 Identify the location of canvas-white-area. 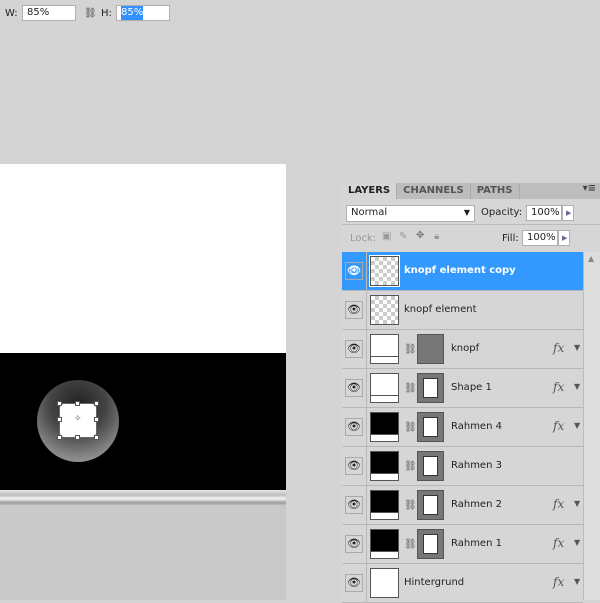
(143, 258).